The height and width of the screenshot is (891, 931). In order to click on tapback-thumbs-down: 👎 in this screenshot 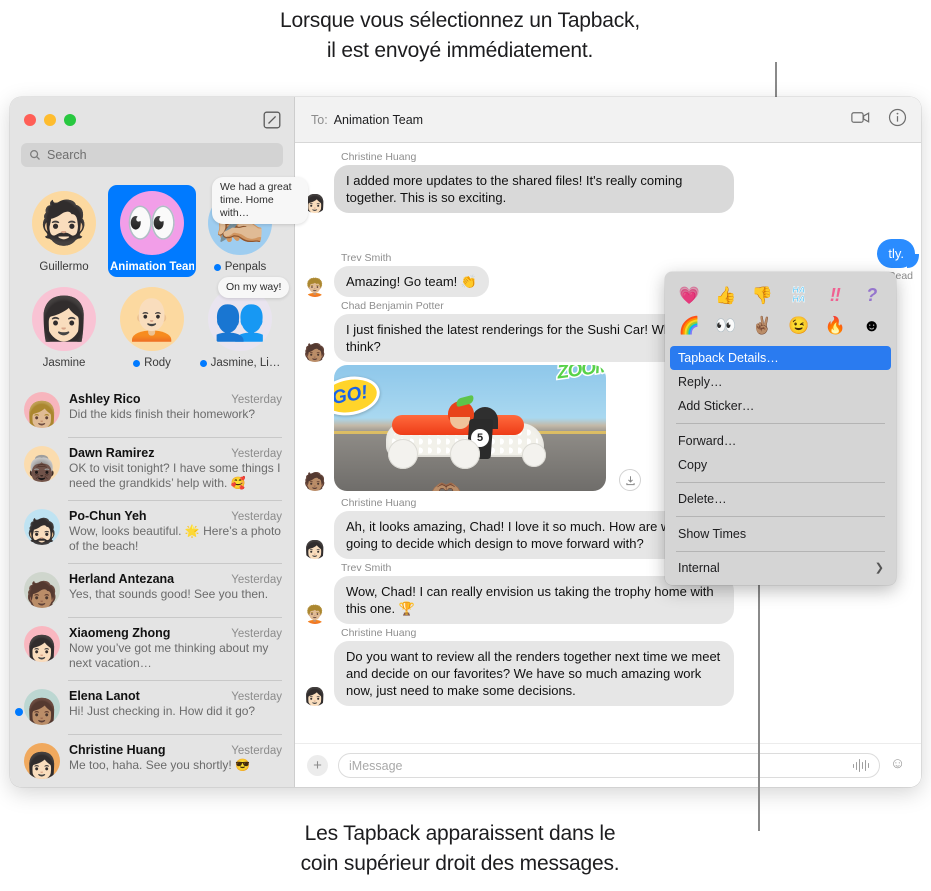, I will do `click(762, 295)`.